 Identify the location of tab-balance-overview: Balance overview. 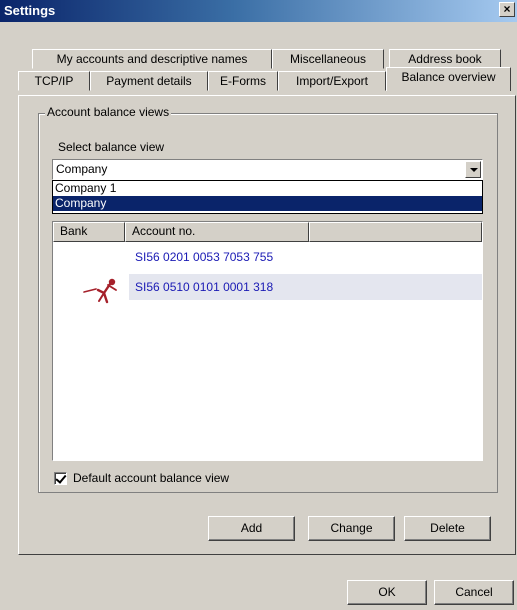
(448, 79).